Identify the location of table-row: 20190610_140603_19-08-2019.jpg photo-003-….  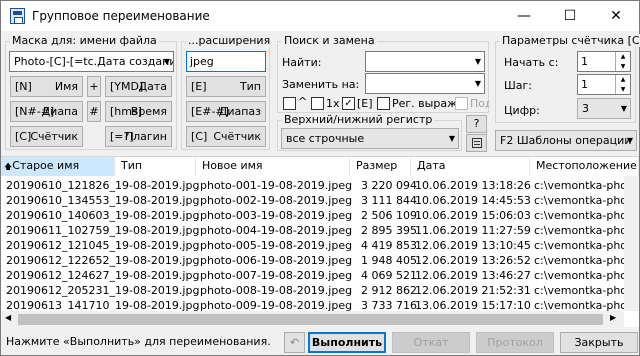
(320, 215).